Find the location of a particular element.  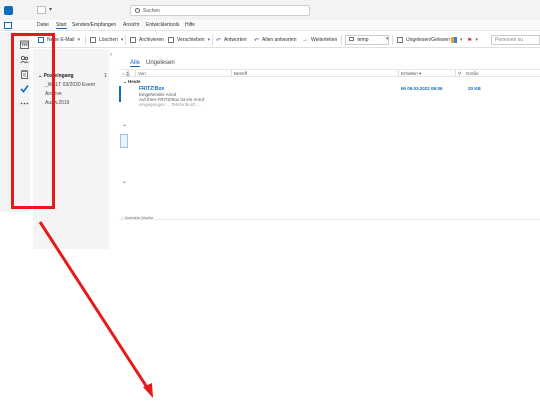

group-header-last-week: › Vorletzte Woche is located at coordinates (138, 217).